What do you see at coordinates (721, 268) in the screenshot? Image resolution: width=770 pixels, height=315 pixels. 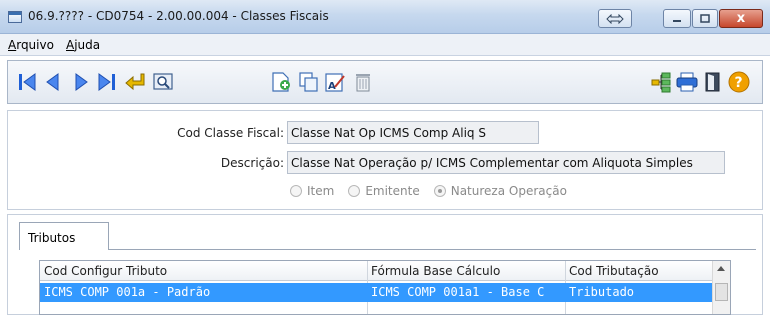 I see `scroll-up-icon` at bounding box center [721, 268].